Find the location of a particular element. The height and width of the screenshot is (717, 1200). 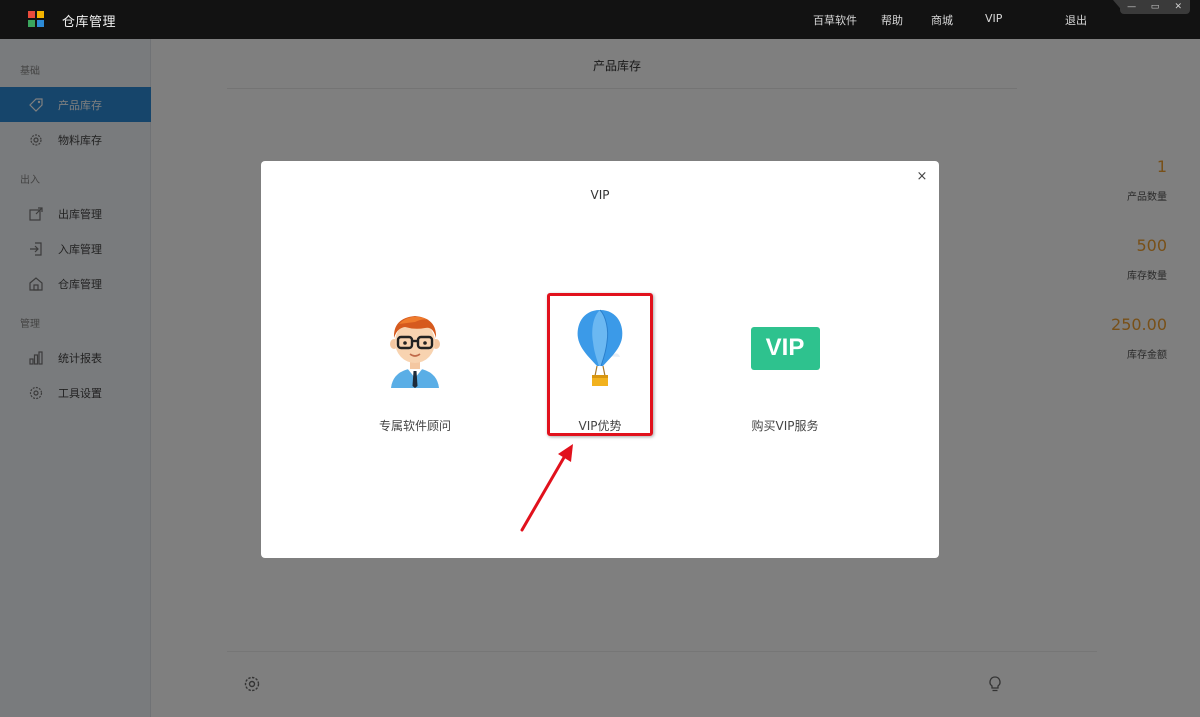

highlight-annotation-box is located at coordinates (600, 364).